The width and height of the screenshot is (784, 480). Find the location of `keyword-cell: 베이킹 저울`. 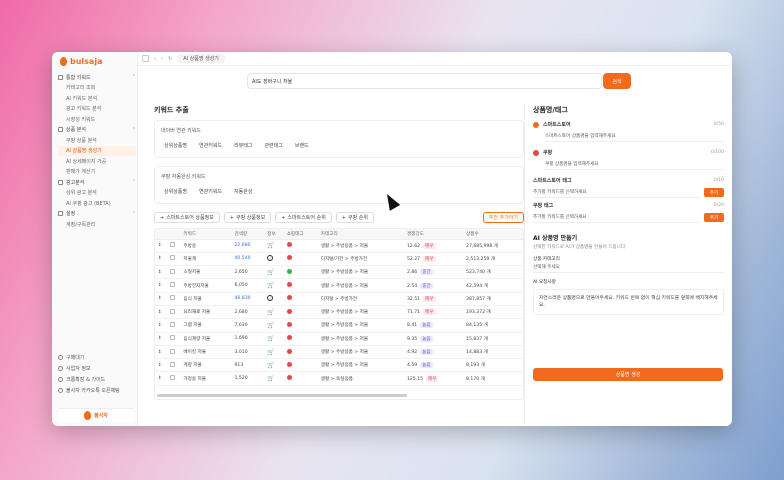

keyword-cell: 베이킹 저울 is located at coordinates (206, 352).